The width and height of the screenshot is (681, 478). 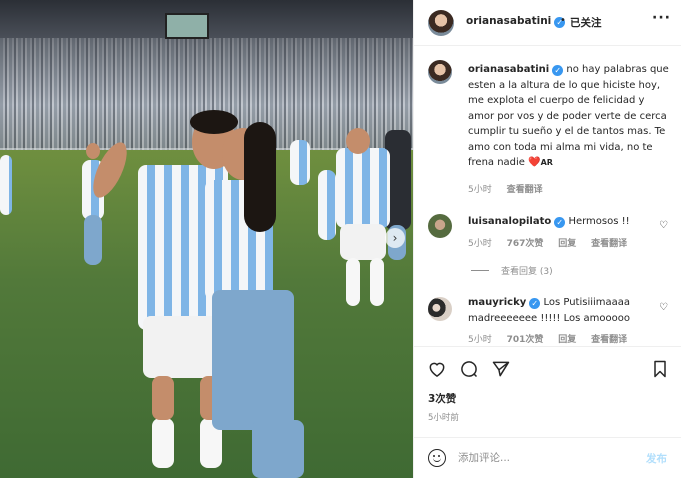 What do you see at coordinates (437, 369) in the screenshot?
I see `heart-icon` at bounding box center [437, 369].